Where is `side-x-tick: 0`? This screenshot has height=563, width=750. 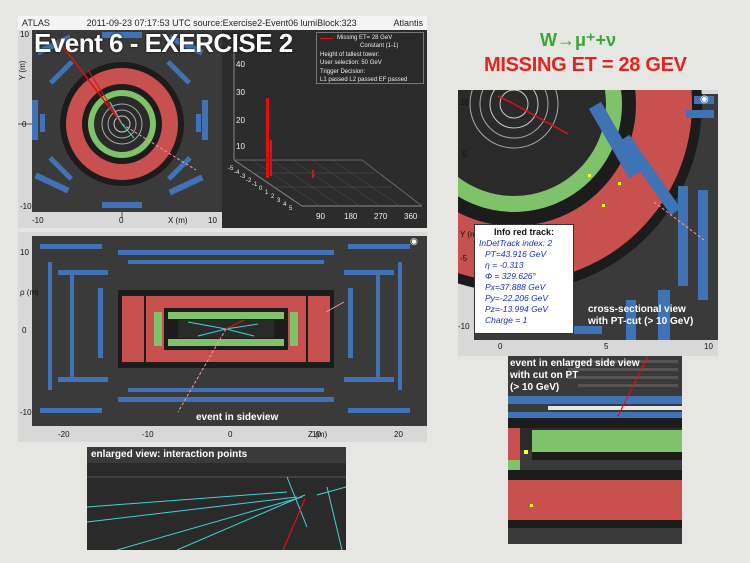 side-x-tick: 0 is located at coordinates (230, 434).